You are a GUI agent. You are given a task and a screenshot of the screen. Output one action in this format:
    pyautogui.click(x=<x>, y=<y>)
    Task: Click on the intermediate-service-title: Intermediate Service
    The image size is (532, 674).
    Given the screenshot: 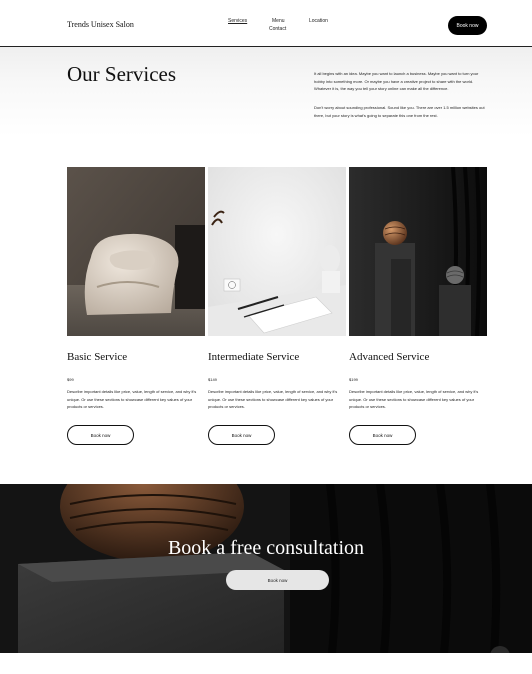 What is the action you would take?
    pyautogui.click(x=254, y=357)
    